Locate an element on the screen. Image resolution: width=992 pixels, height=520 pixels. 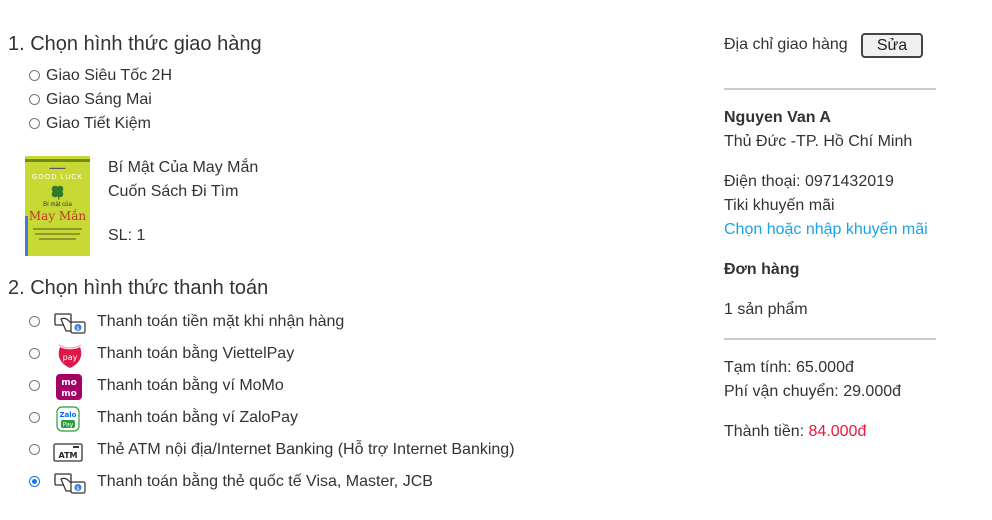
product-title-line2: Cuốn Sách Đi Tìm is located at coordinates (173, 191).